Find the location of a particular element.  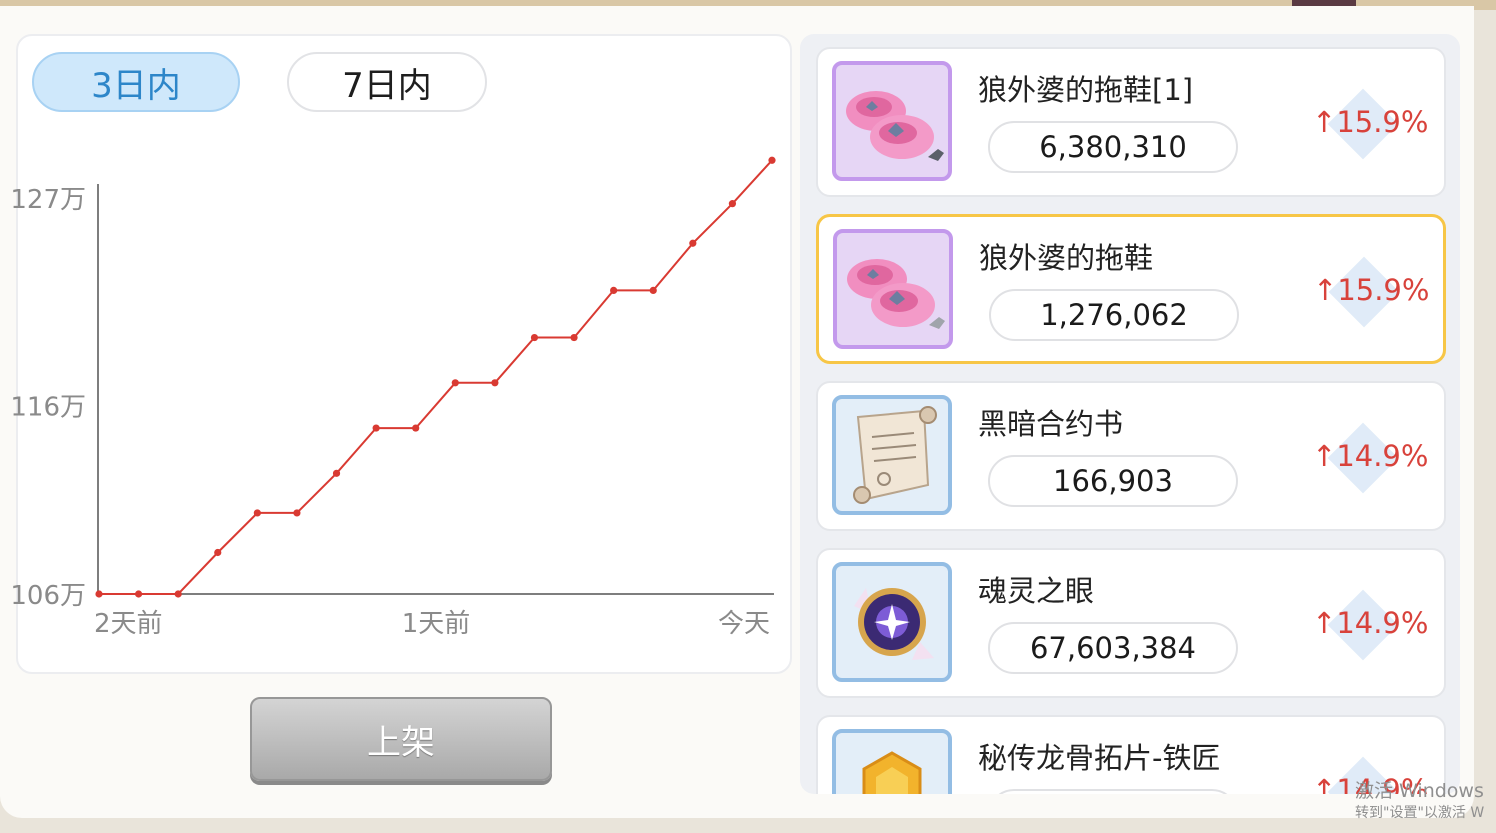

item-card: 黑暗合约书 166,903 ↑14.9% is located at coordinates (1131, 456).